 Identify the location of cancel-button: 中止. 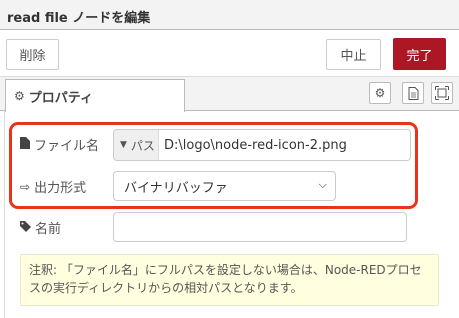
(353, 54).